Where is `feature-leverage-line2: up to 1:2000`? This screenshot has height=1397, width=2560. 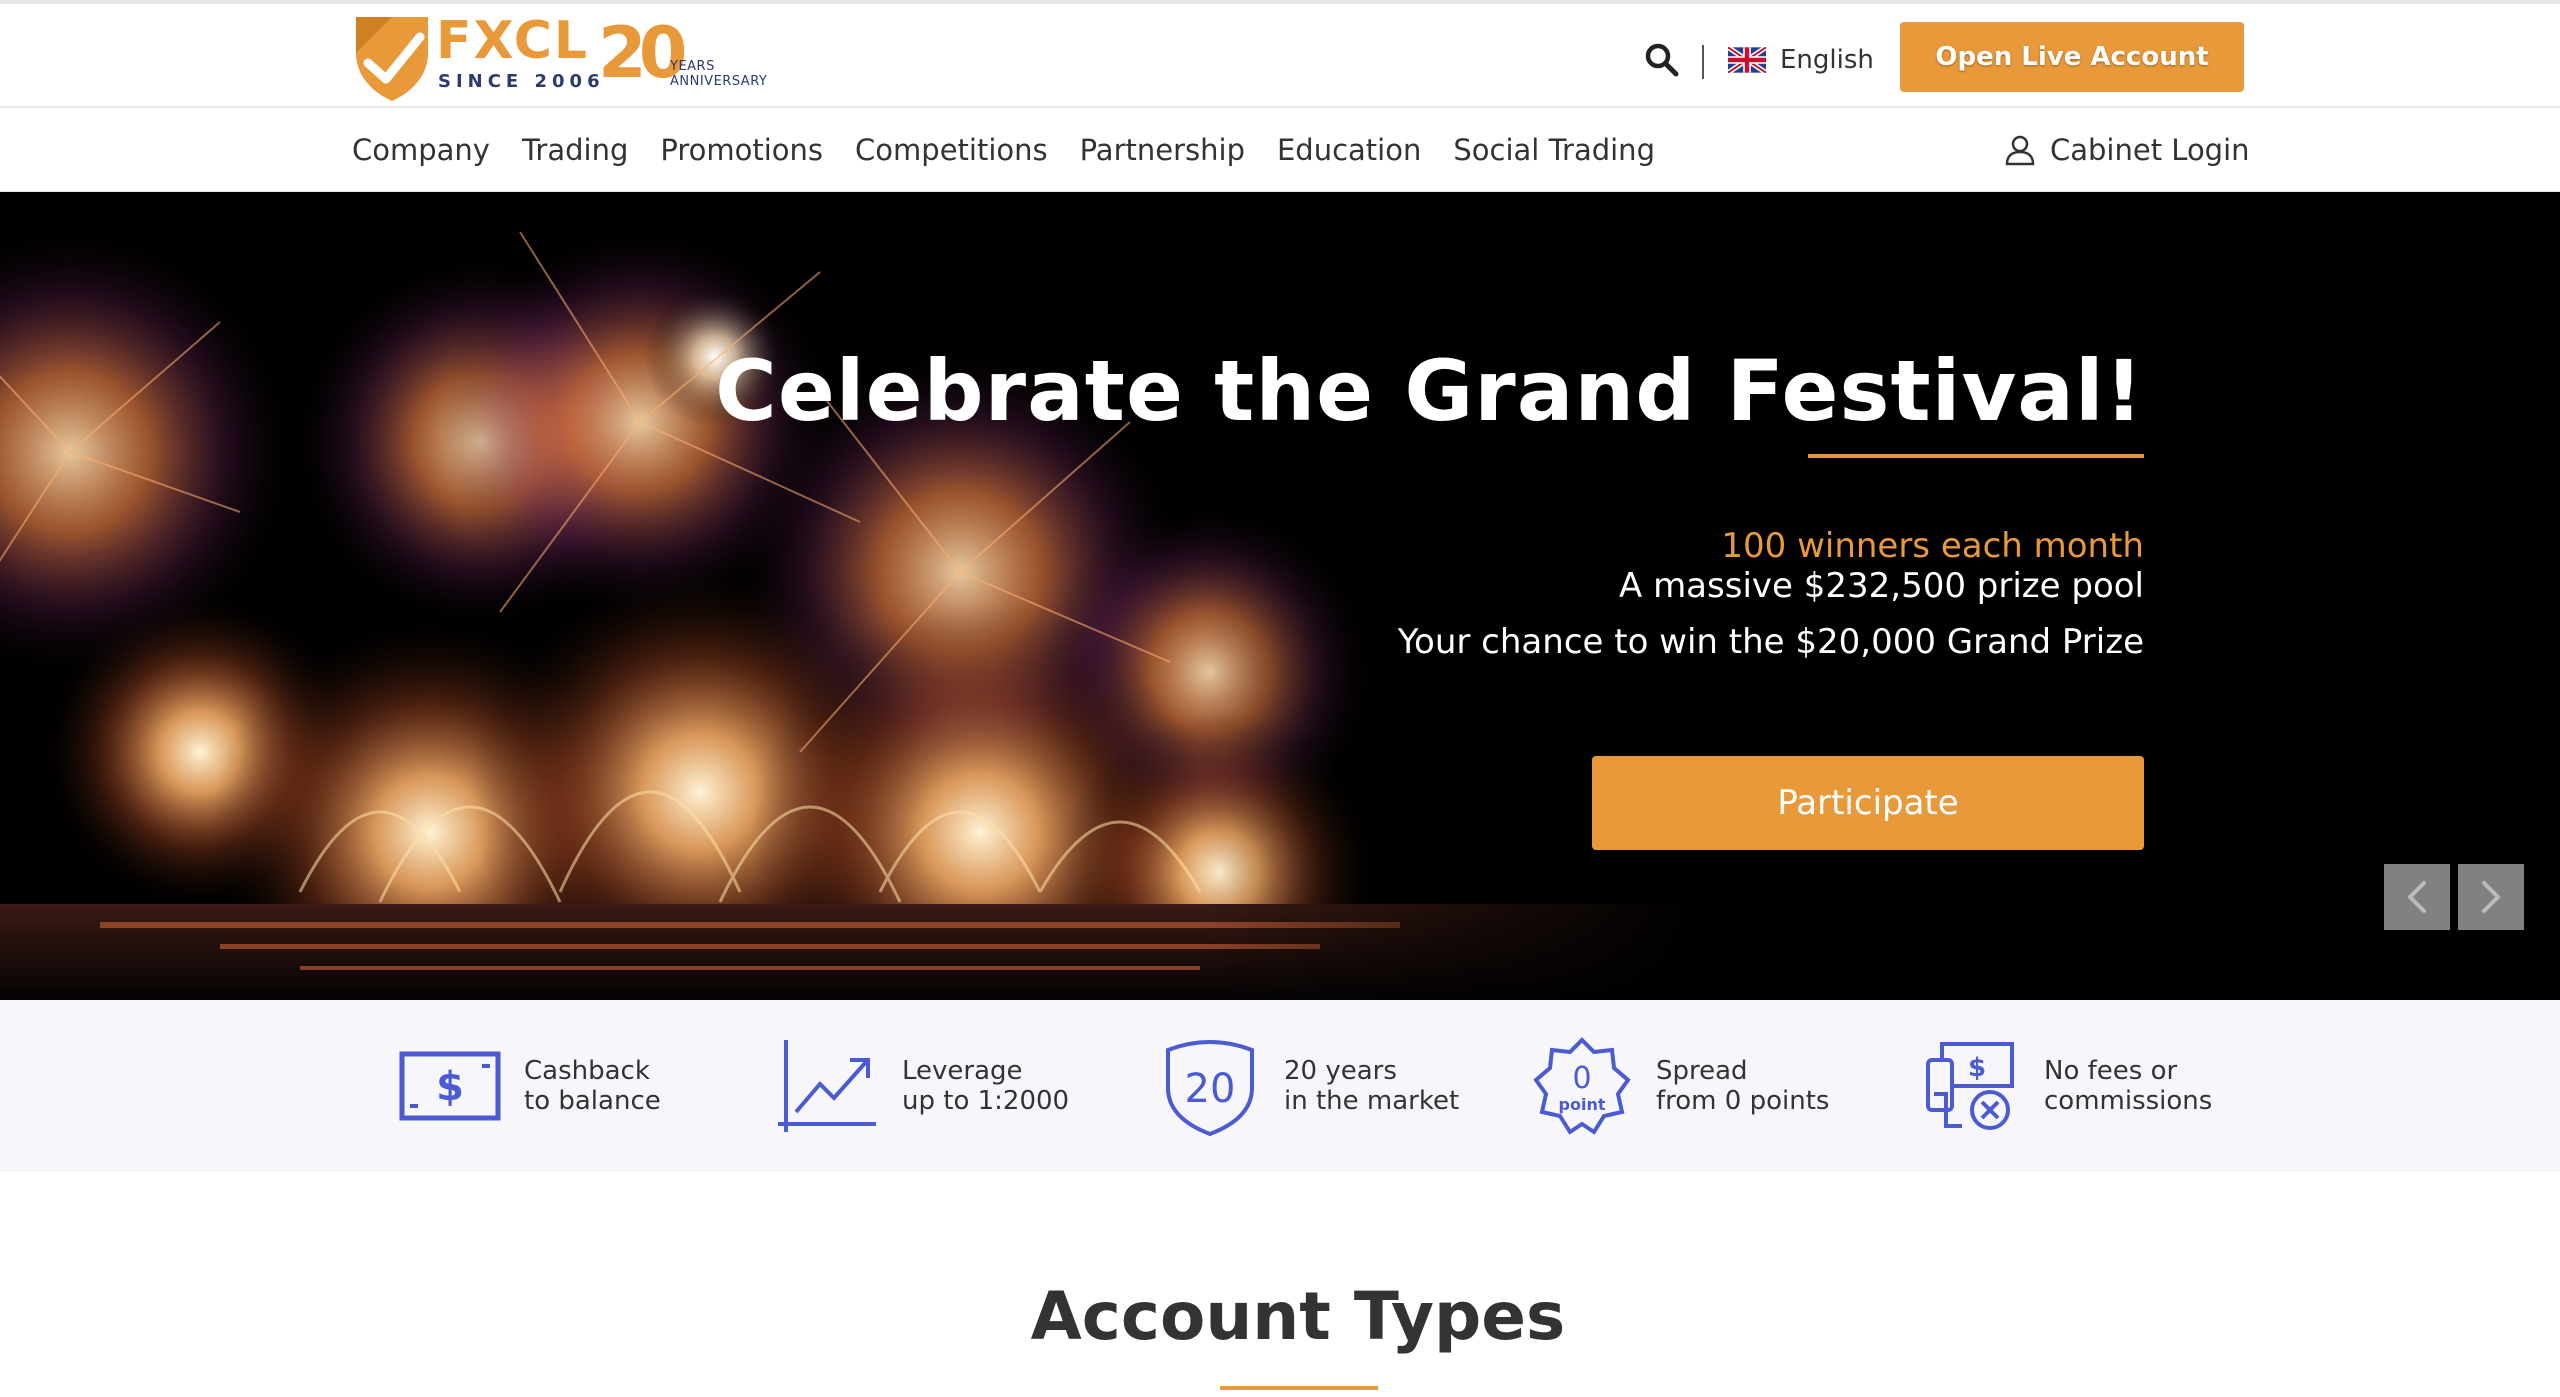 feature-leverage-line2: up to 1:2000 is located at coordinates (986, 1101).